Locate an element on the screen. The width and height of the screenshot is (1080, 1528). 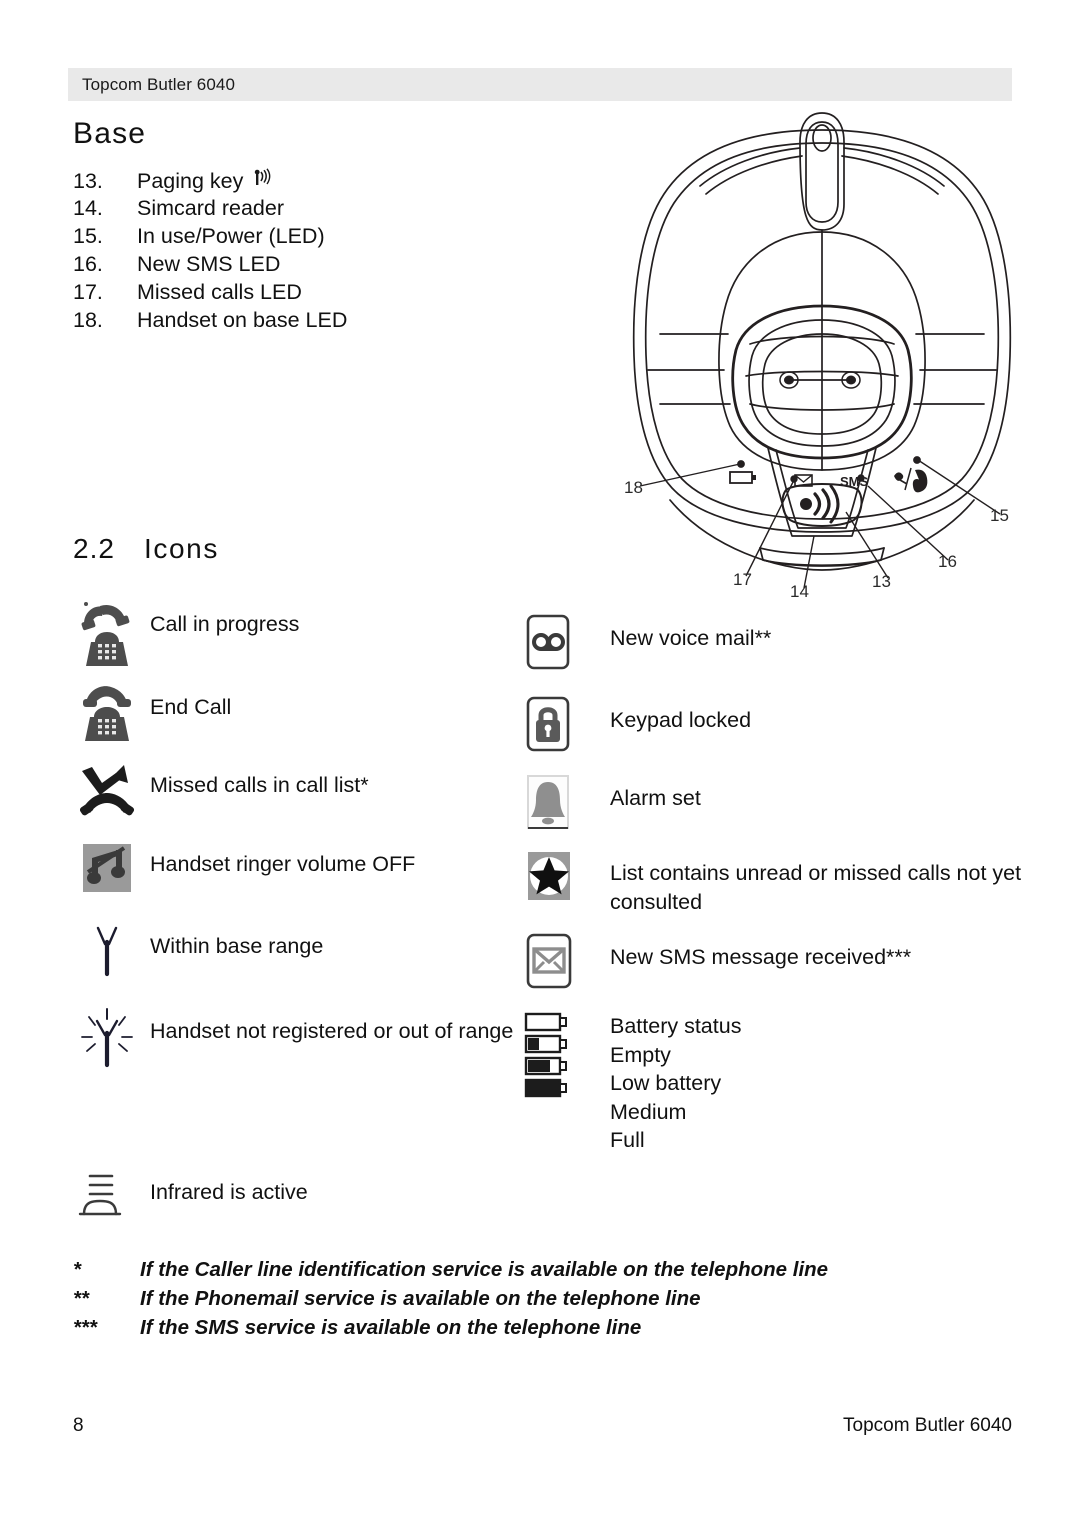
list-item: 18. Handset on base LED is located at coordinates (288, 322).